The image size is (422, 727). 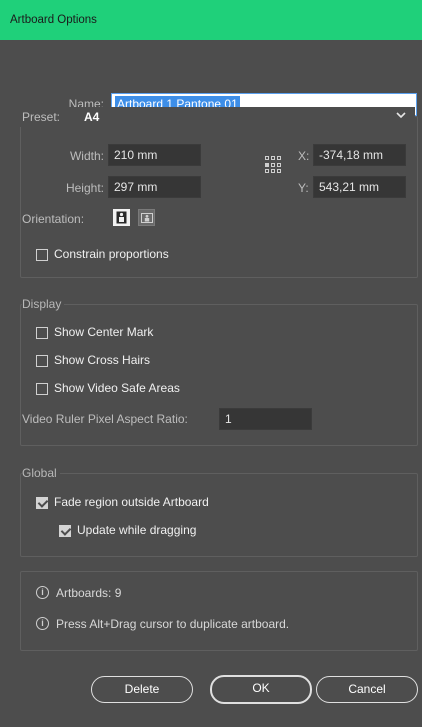 What do you see at coordinates (265, 419) in the screenshot?
I see `pixel-ratio-input: 1` at bounding box center [265, 419].